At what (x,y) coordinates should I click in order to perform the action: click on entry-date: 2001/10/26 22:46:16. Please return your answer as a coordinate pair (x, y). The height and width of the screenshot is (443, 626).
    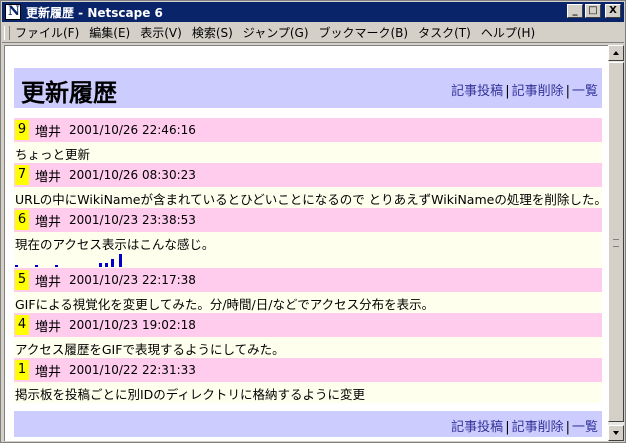
    Looking at the image, I should click on (132, 130).